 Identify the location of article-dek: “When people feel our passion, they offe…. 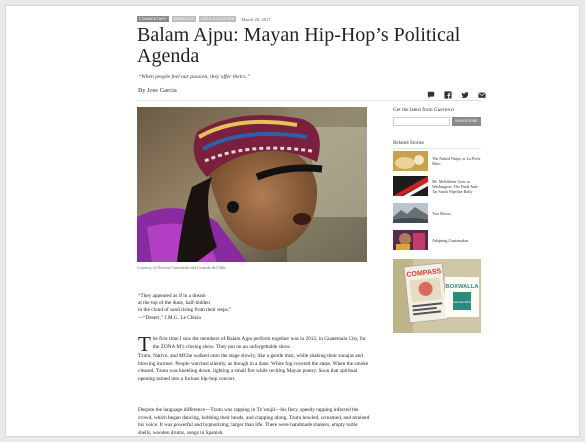
(194, 77).